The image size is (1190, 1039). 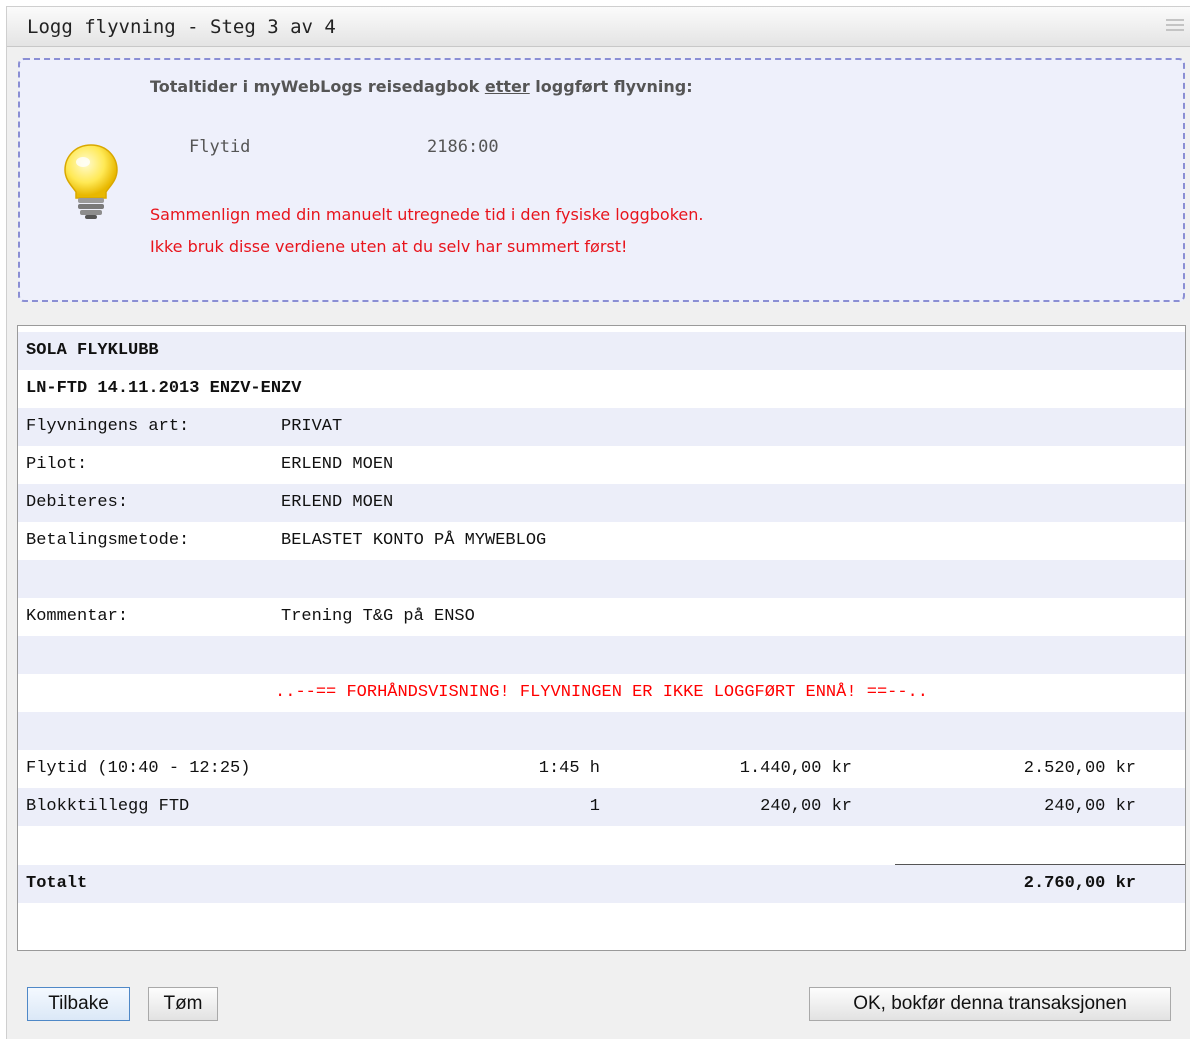 I want to click on receipt-row: Pilot: ERLEND MOEN, so click(x=601, y=465).